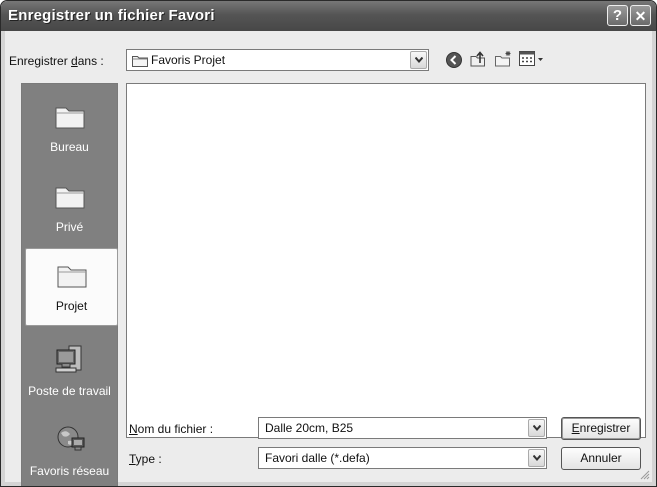  What do you see at coordinates (56, 61) in the screenshot?
I see `save-in-label: Enregistrer dans :` at bounding box center [56, 61].